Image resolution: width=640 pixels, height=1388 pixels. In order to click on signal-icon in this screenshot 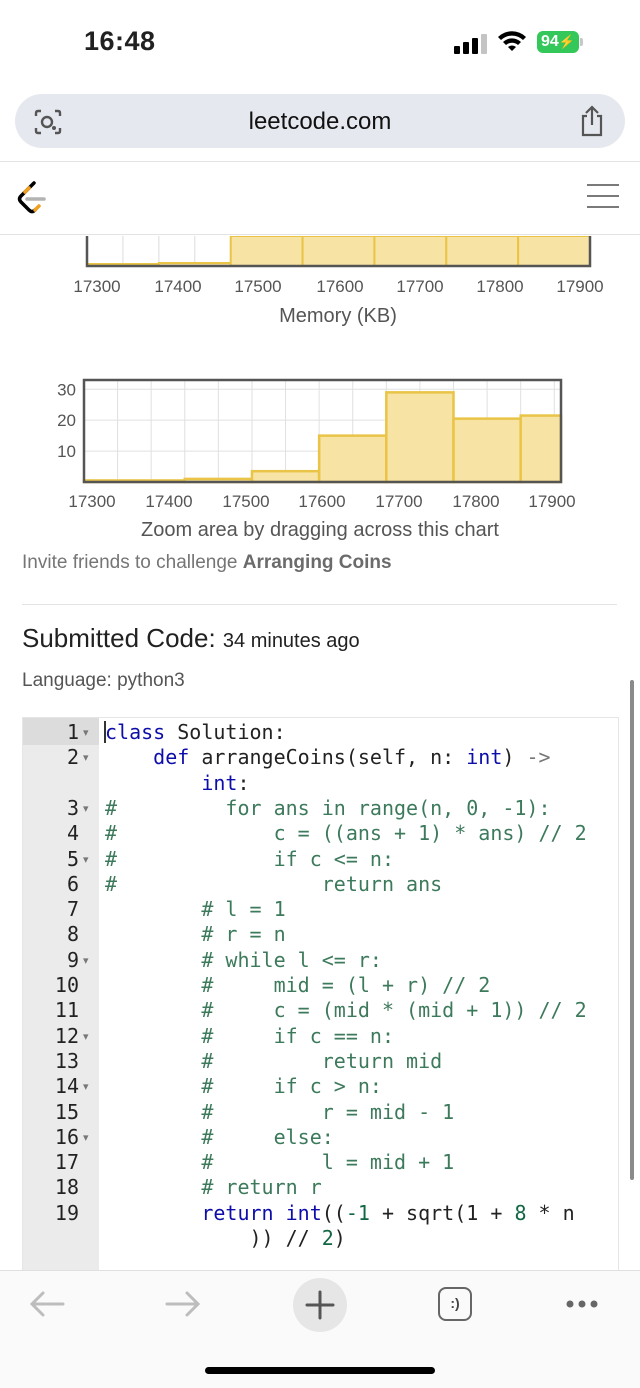, I will do `click(471, 44)`.